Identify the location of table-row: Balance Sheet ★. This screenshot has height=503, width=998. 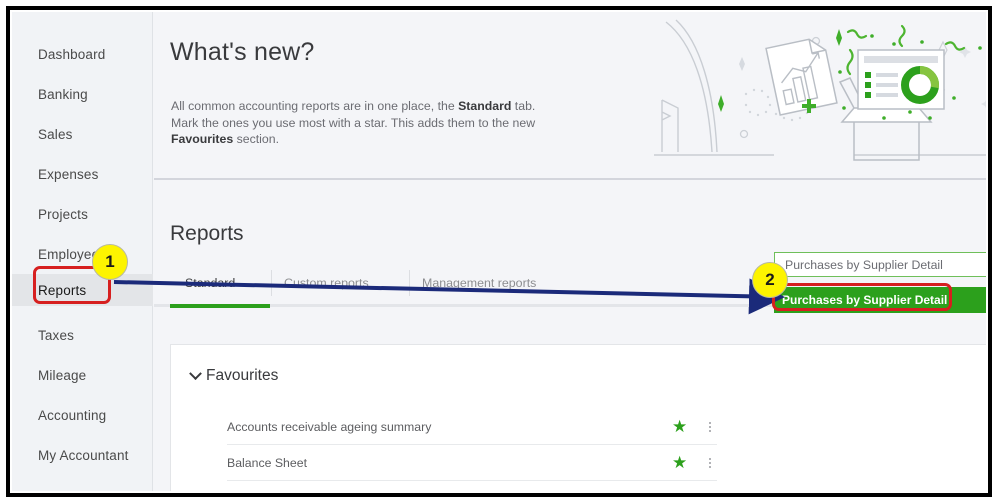
(472, 463).